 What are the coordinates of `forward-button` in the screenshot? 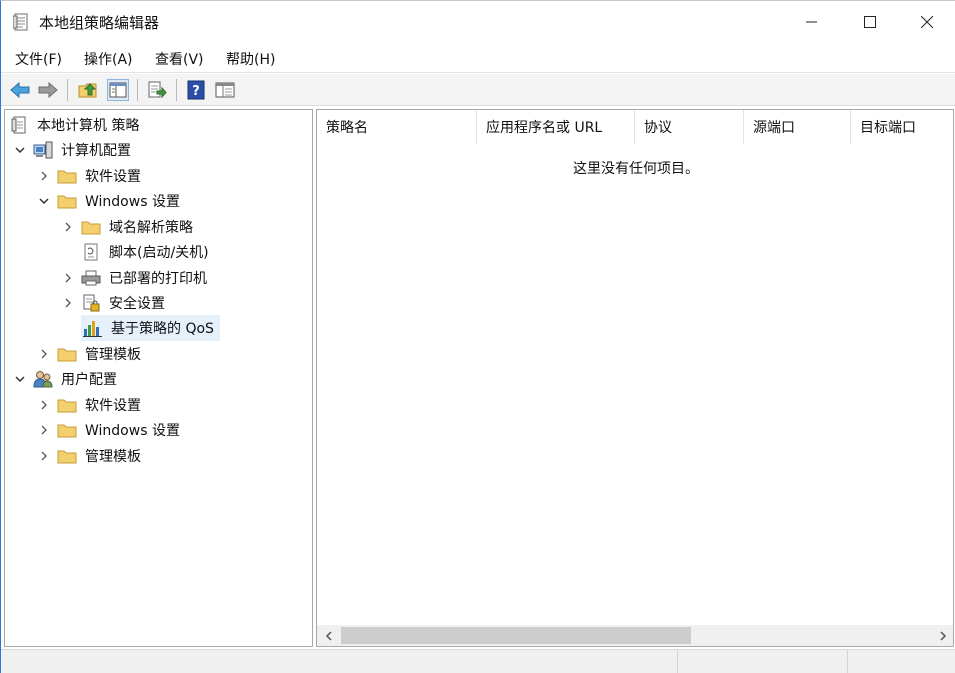 It's located at (48, 90).